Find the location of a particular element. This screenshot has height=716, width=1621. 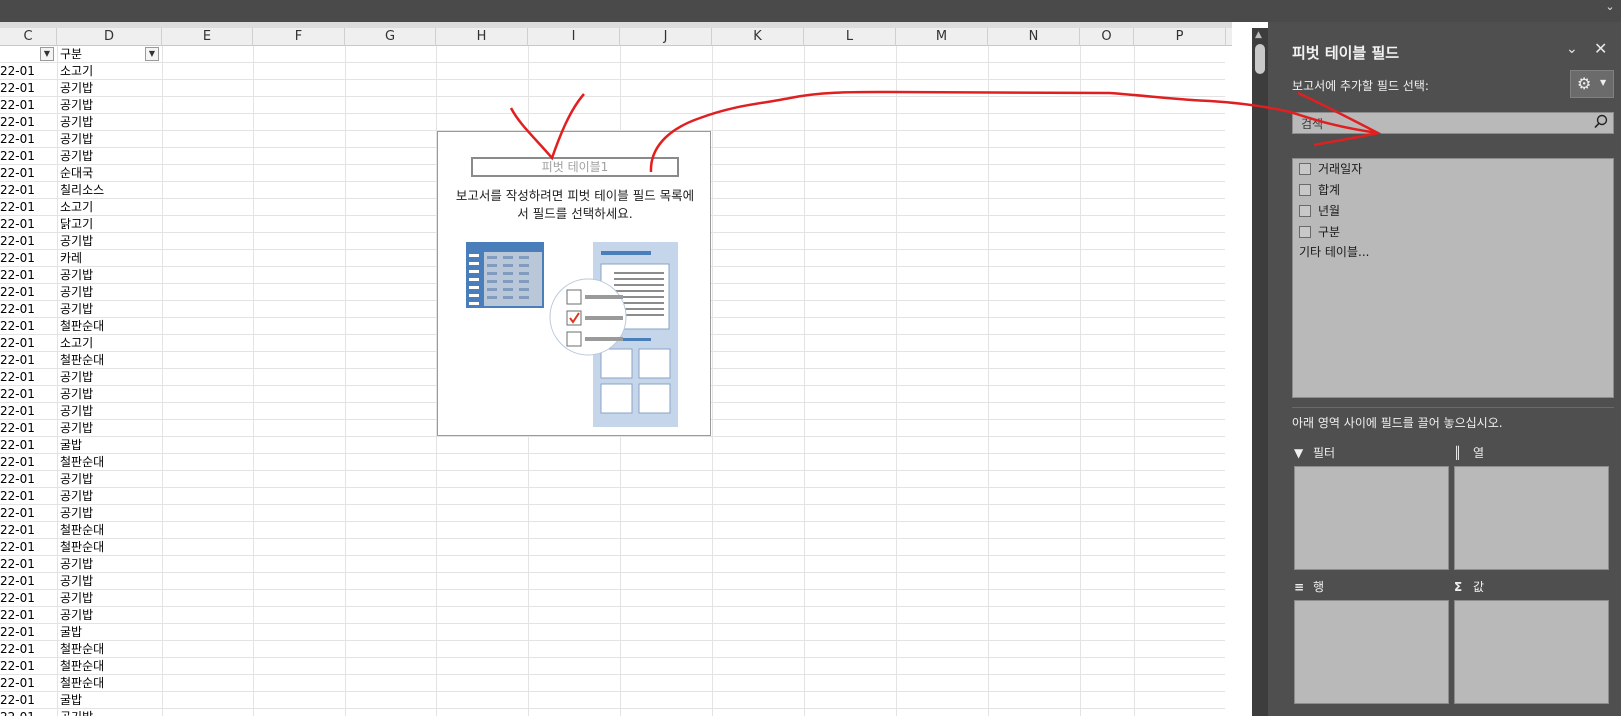

filter-dropdown-d-icon: ▼ is located at coordinates (152, 54).